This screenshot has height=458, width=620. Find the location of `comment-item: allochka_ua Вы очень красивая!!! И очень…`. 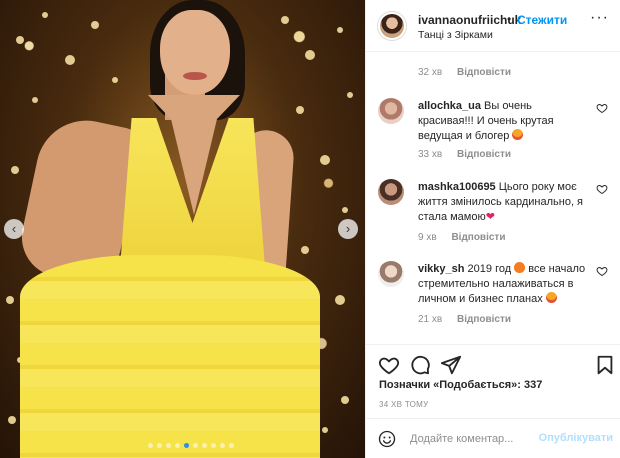

comment-item: allochka_ua Вы очень красивая!!! И очень… is located at coordinates (493, 131).